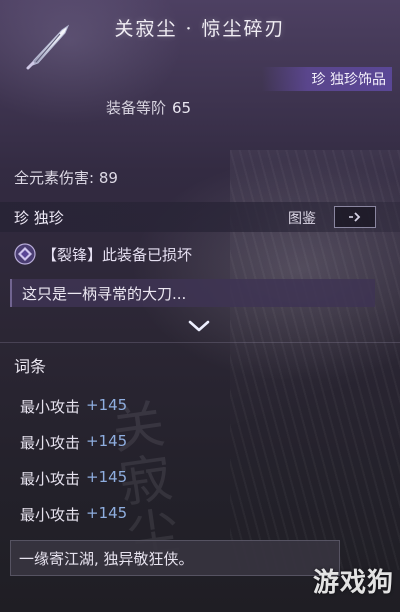 The height and width of the screenshot is (612, 400). I want to click on divider, so click(200, 342).